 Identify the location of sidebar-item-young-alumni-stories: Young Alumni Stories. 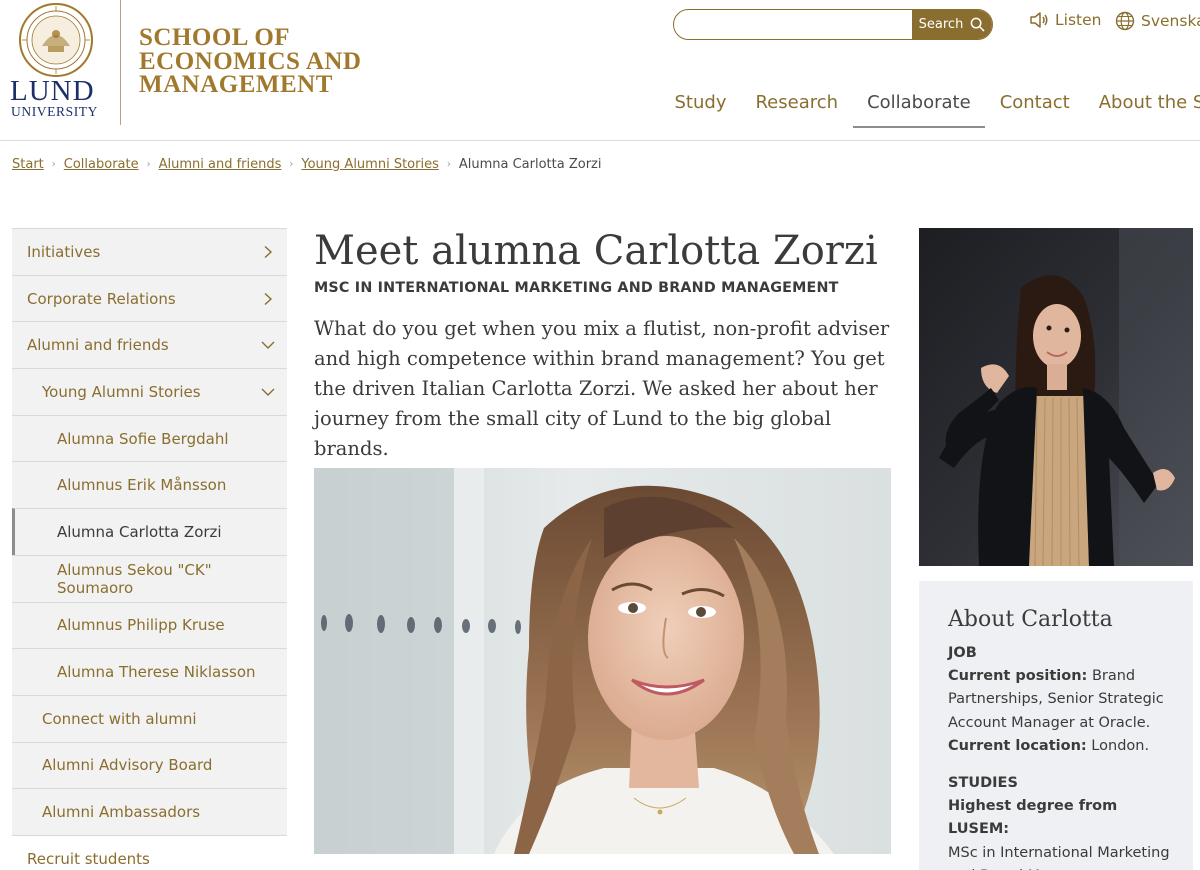
(149, 391).